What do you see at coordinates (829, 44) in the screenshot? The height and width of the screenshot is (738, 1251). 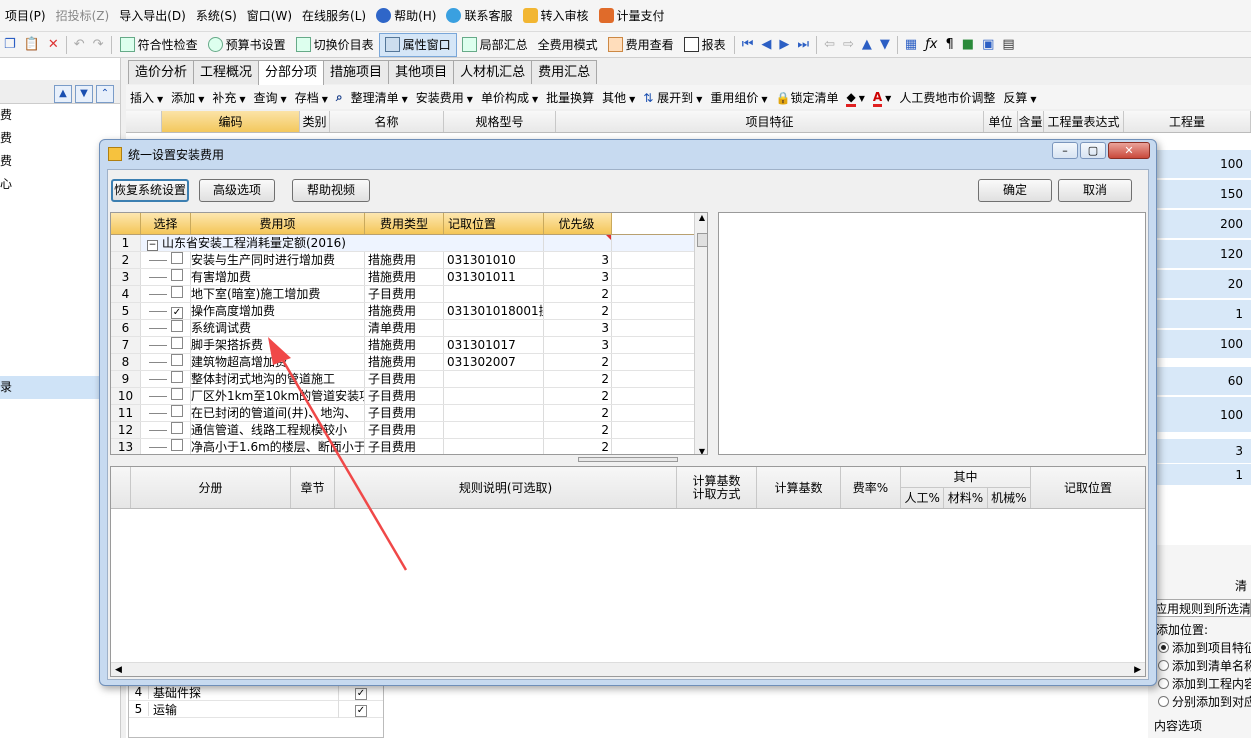 I see `arrow-left-icon: ⇦` at bounding box center [829, 44].